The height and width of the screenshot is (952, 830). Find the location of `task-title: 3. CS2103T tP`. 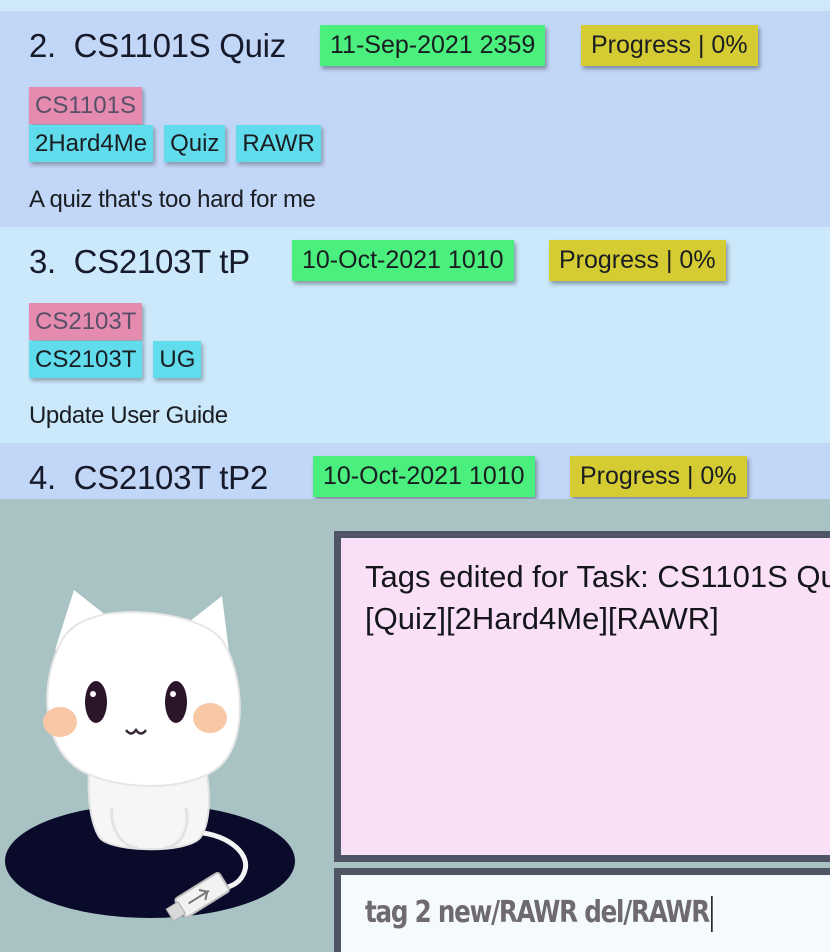

task-title: 3. CS2103T tP is located at coordinates (139, 262).